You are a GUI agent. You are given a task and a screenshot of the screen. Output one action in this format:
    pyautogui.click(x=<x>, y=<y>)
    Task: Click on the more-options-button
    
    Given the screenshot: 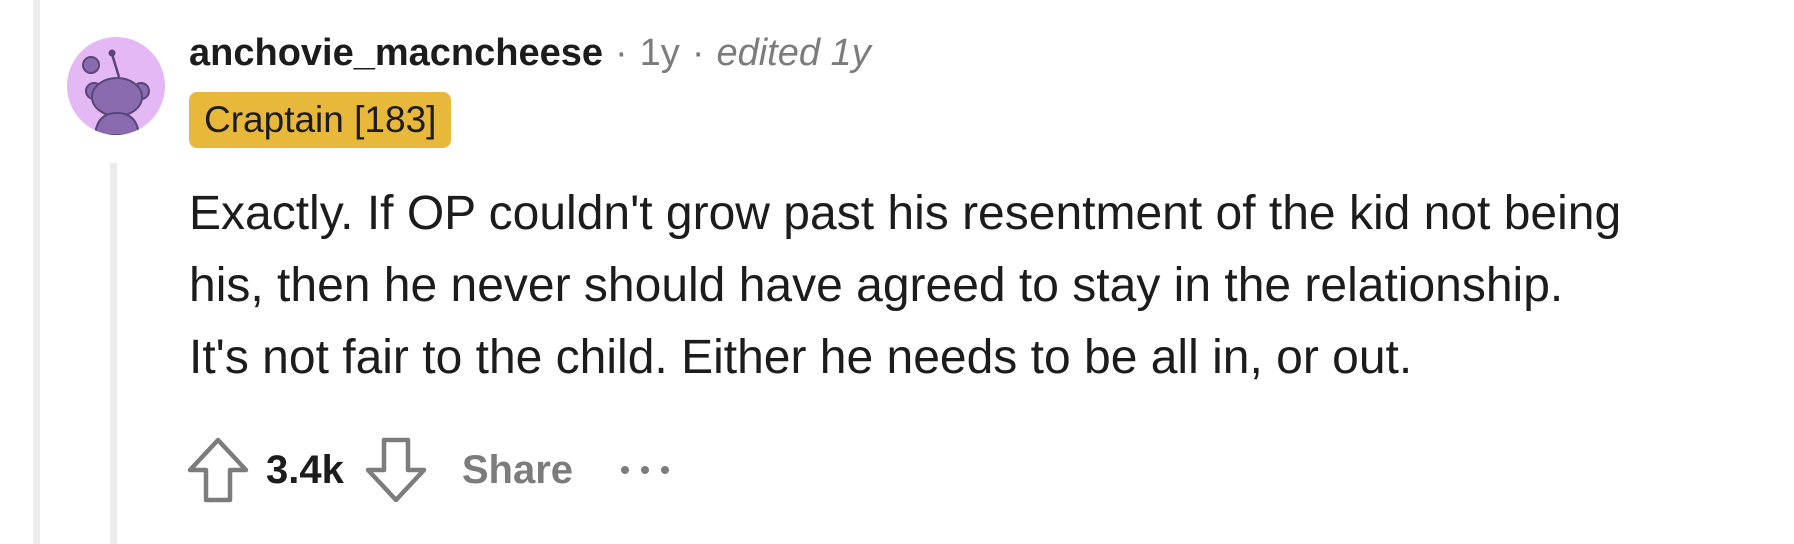 What is the action you would take?
    pyautogui.click(x=645, y=470)
    